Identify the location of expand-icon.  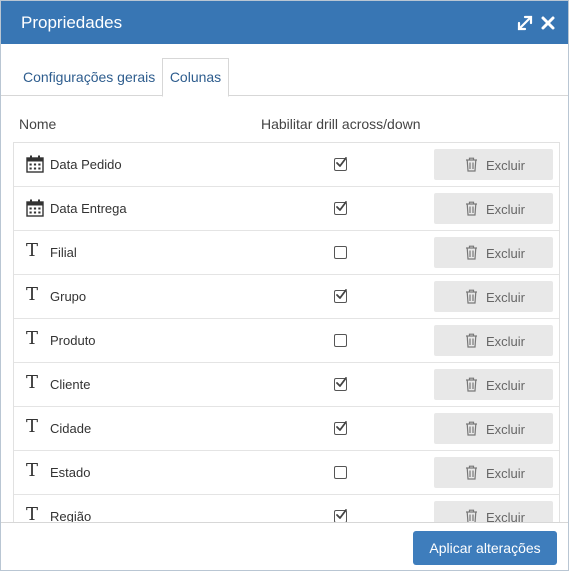
(525, 23).